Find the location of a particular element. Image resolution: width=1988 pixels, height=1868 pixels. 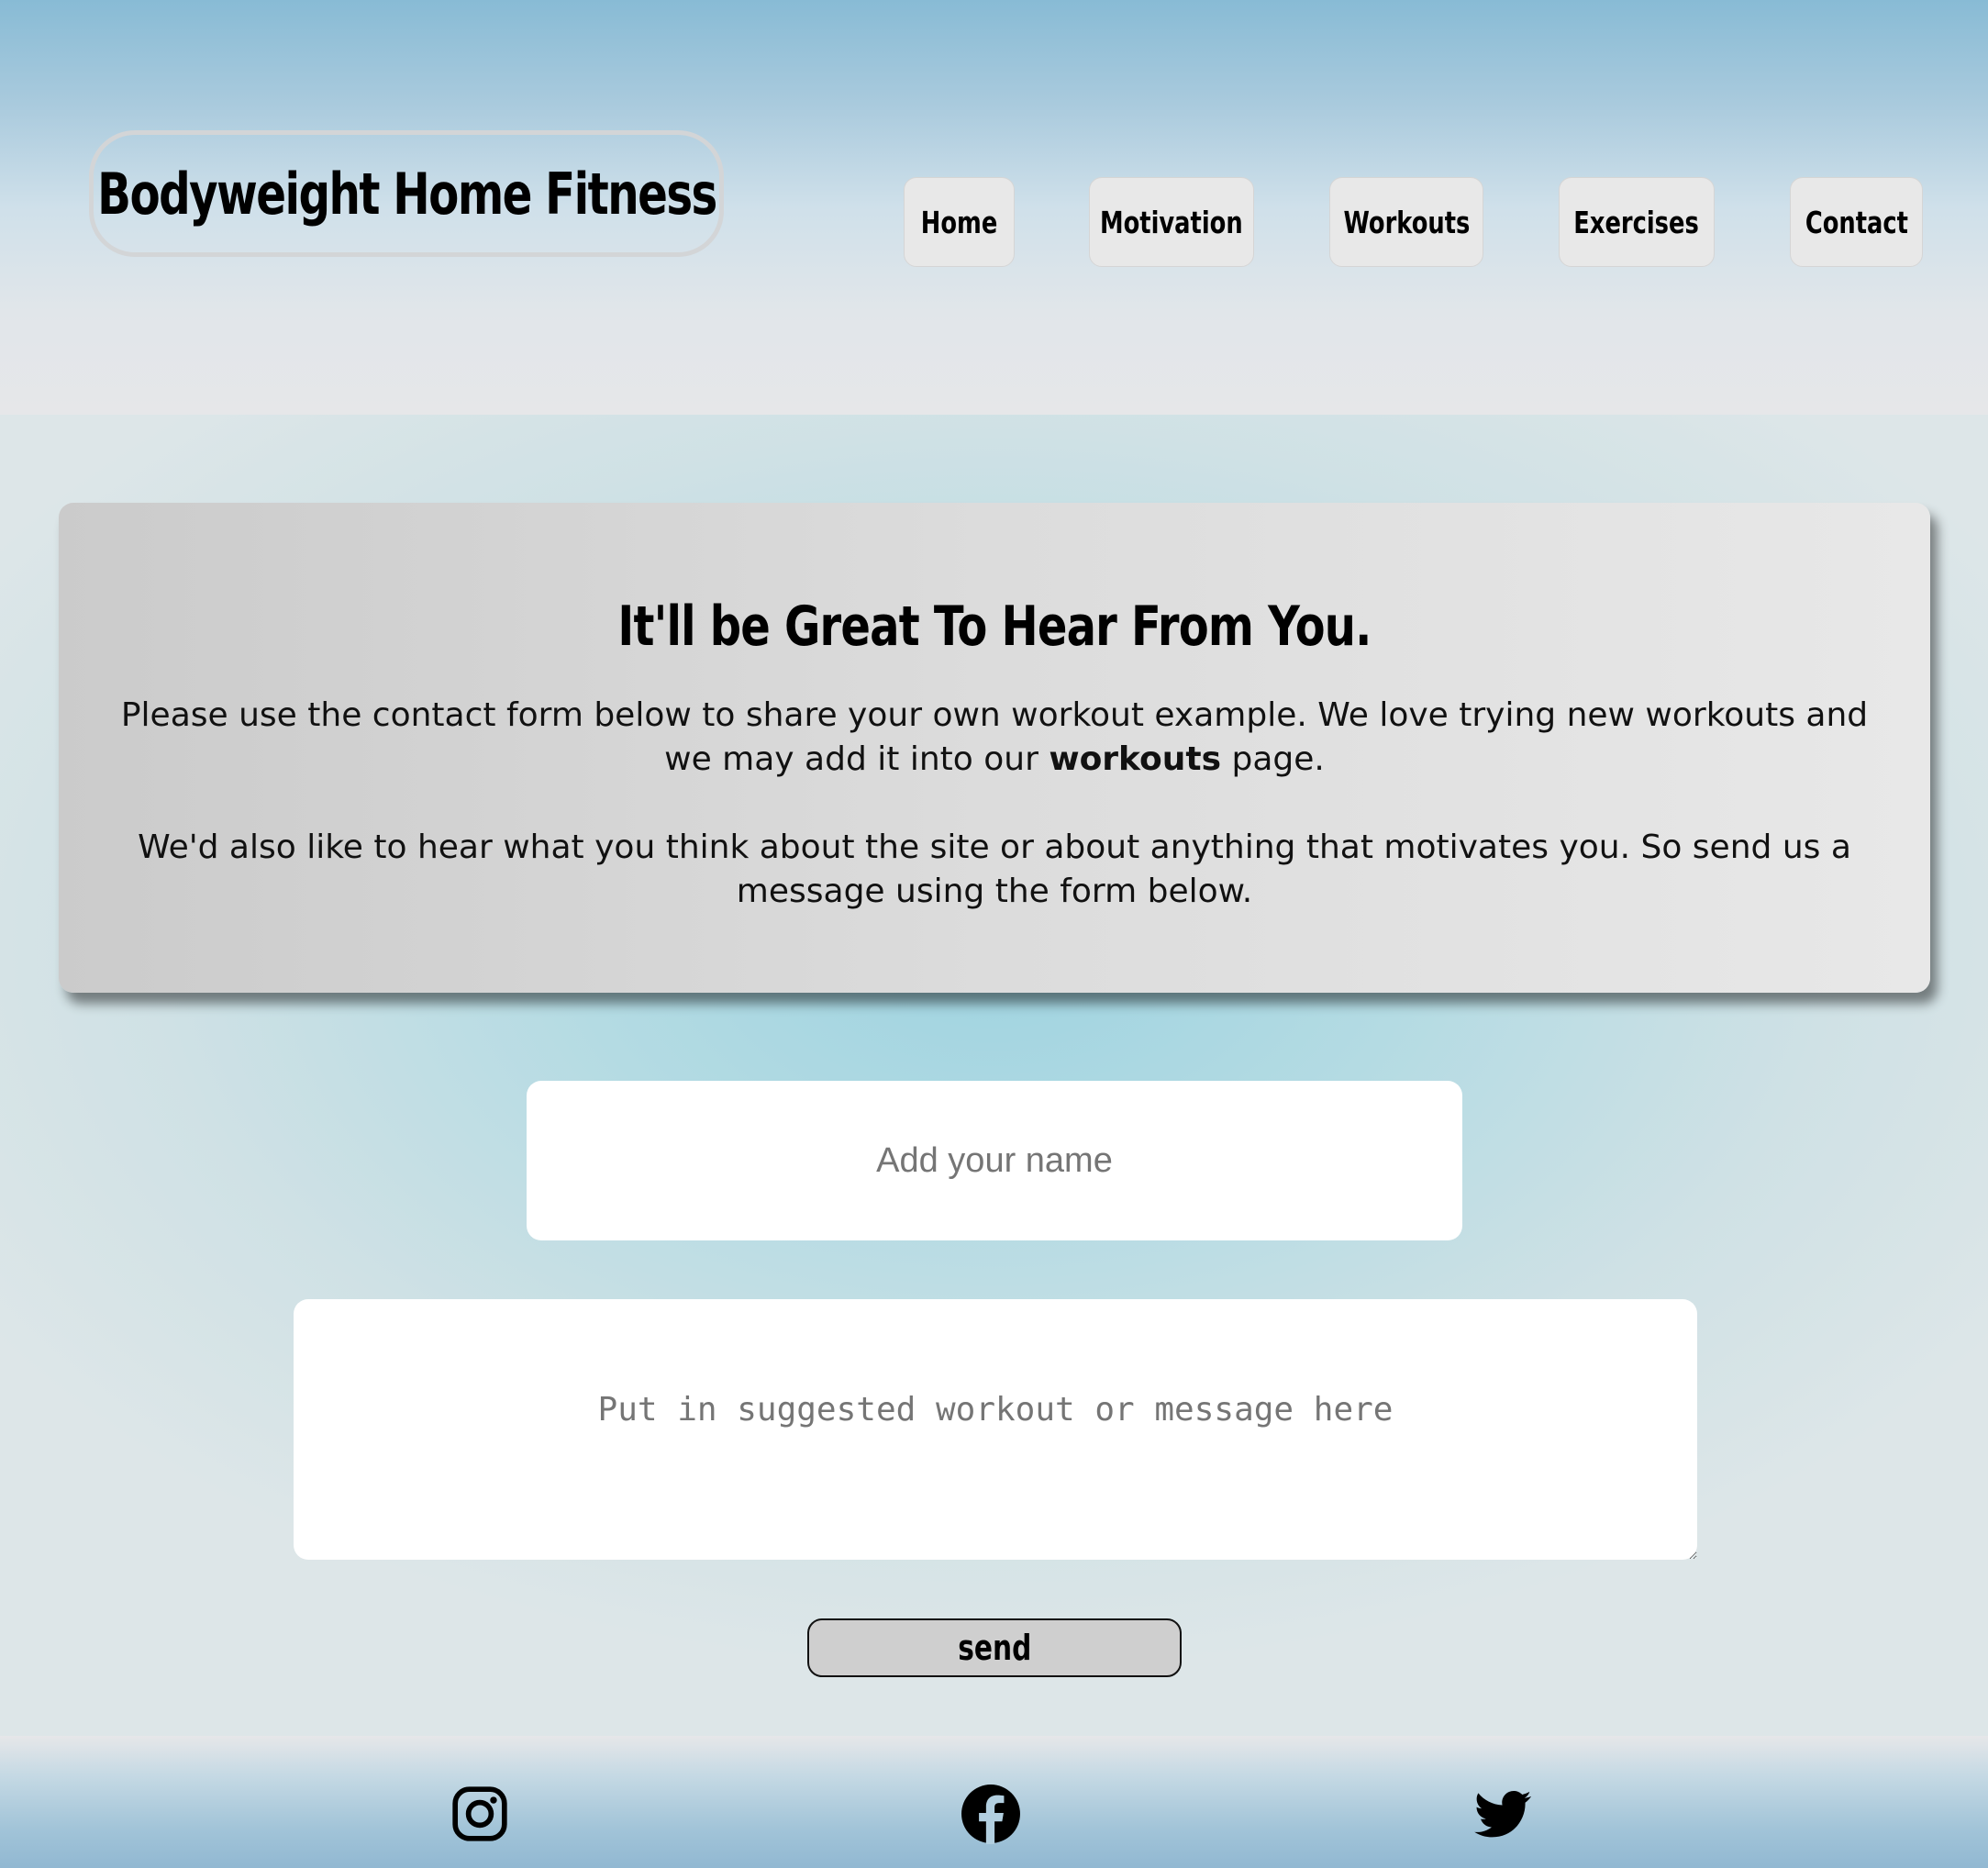

nav-workouts: Workouts is located at coordinates (1406, 222).